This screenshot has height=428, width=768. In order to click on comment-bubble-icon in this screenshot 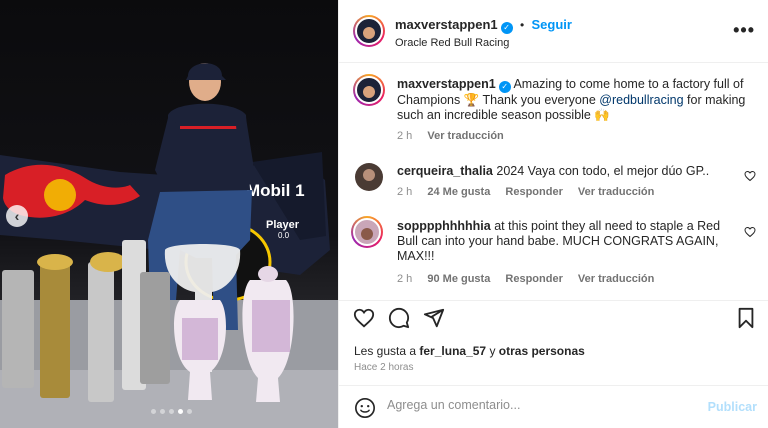, I will do `click(399, 318)`.